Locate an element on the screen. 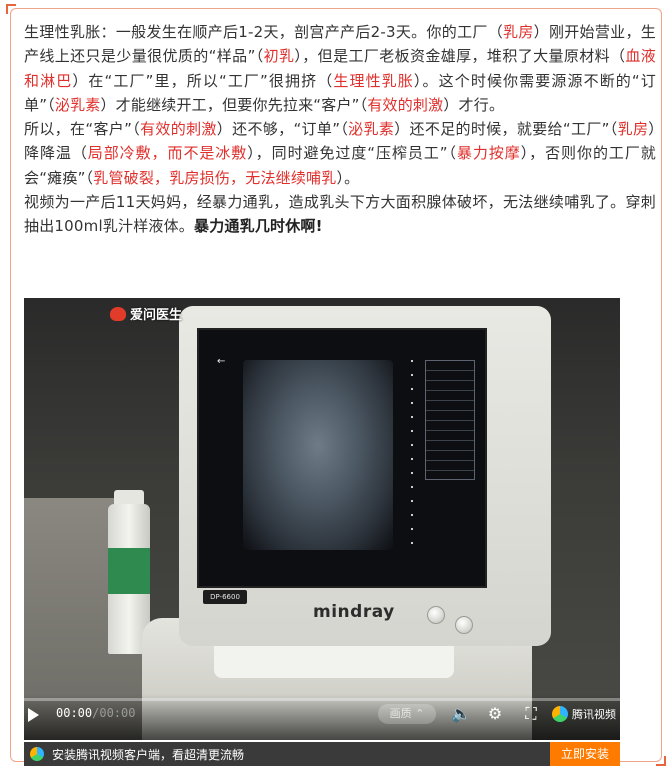  highlighted-term: 暴力按摩 is located at coordinates (488, 153).